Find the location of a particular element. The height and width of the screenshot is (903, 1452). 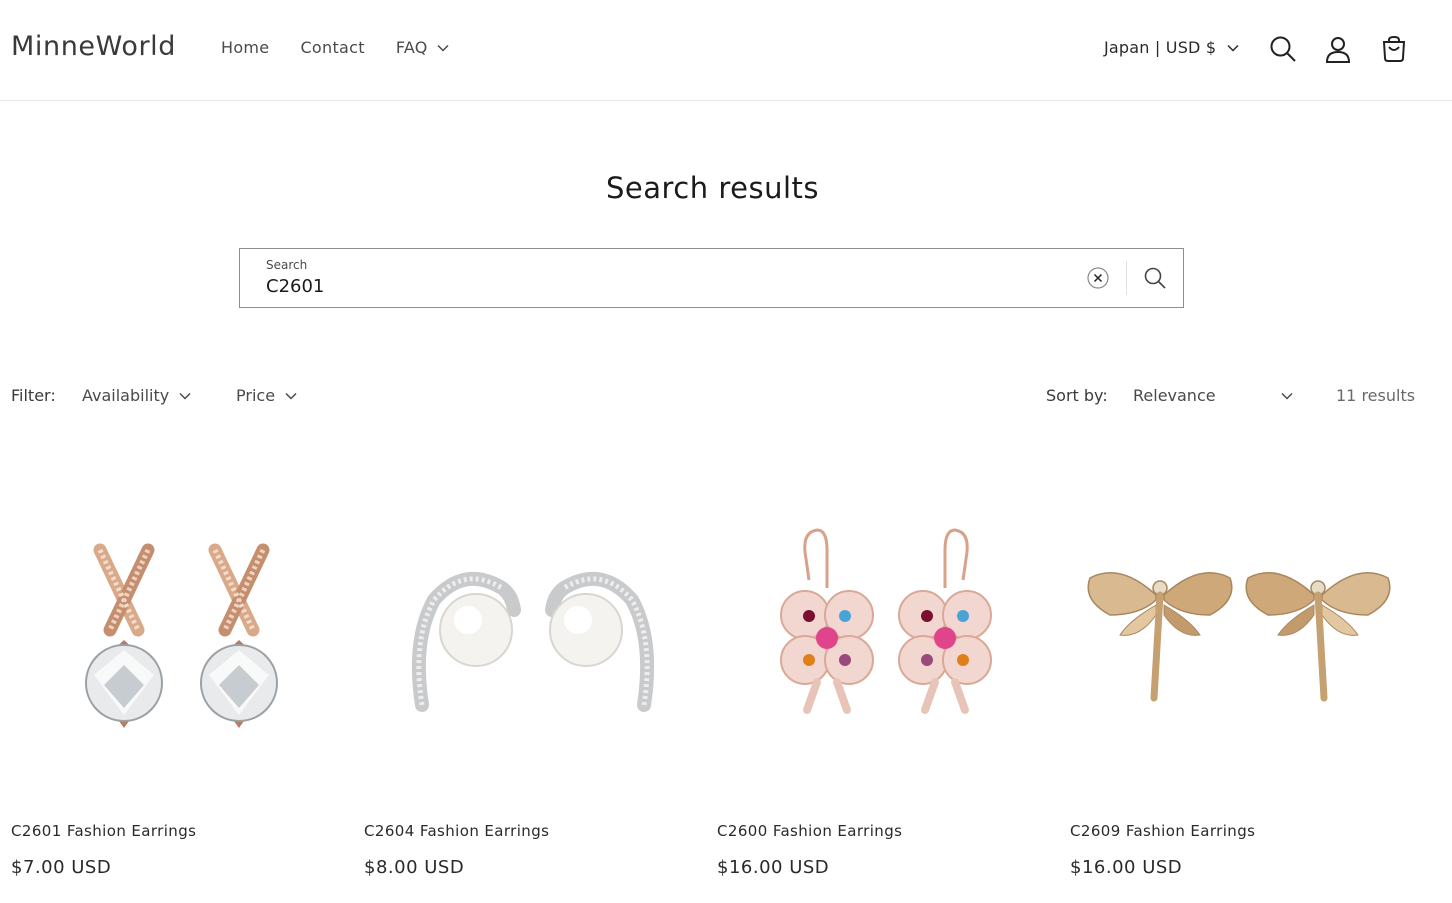

product-title: C2600 Fashion Earrings is located at coordinates (809, 831).